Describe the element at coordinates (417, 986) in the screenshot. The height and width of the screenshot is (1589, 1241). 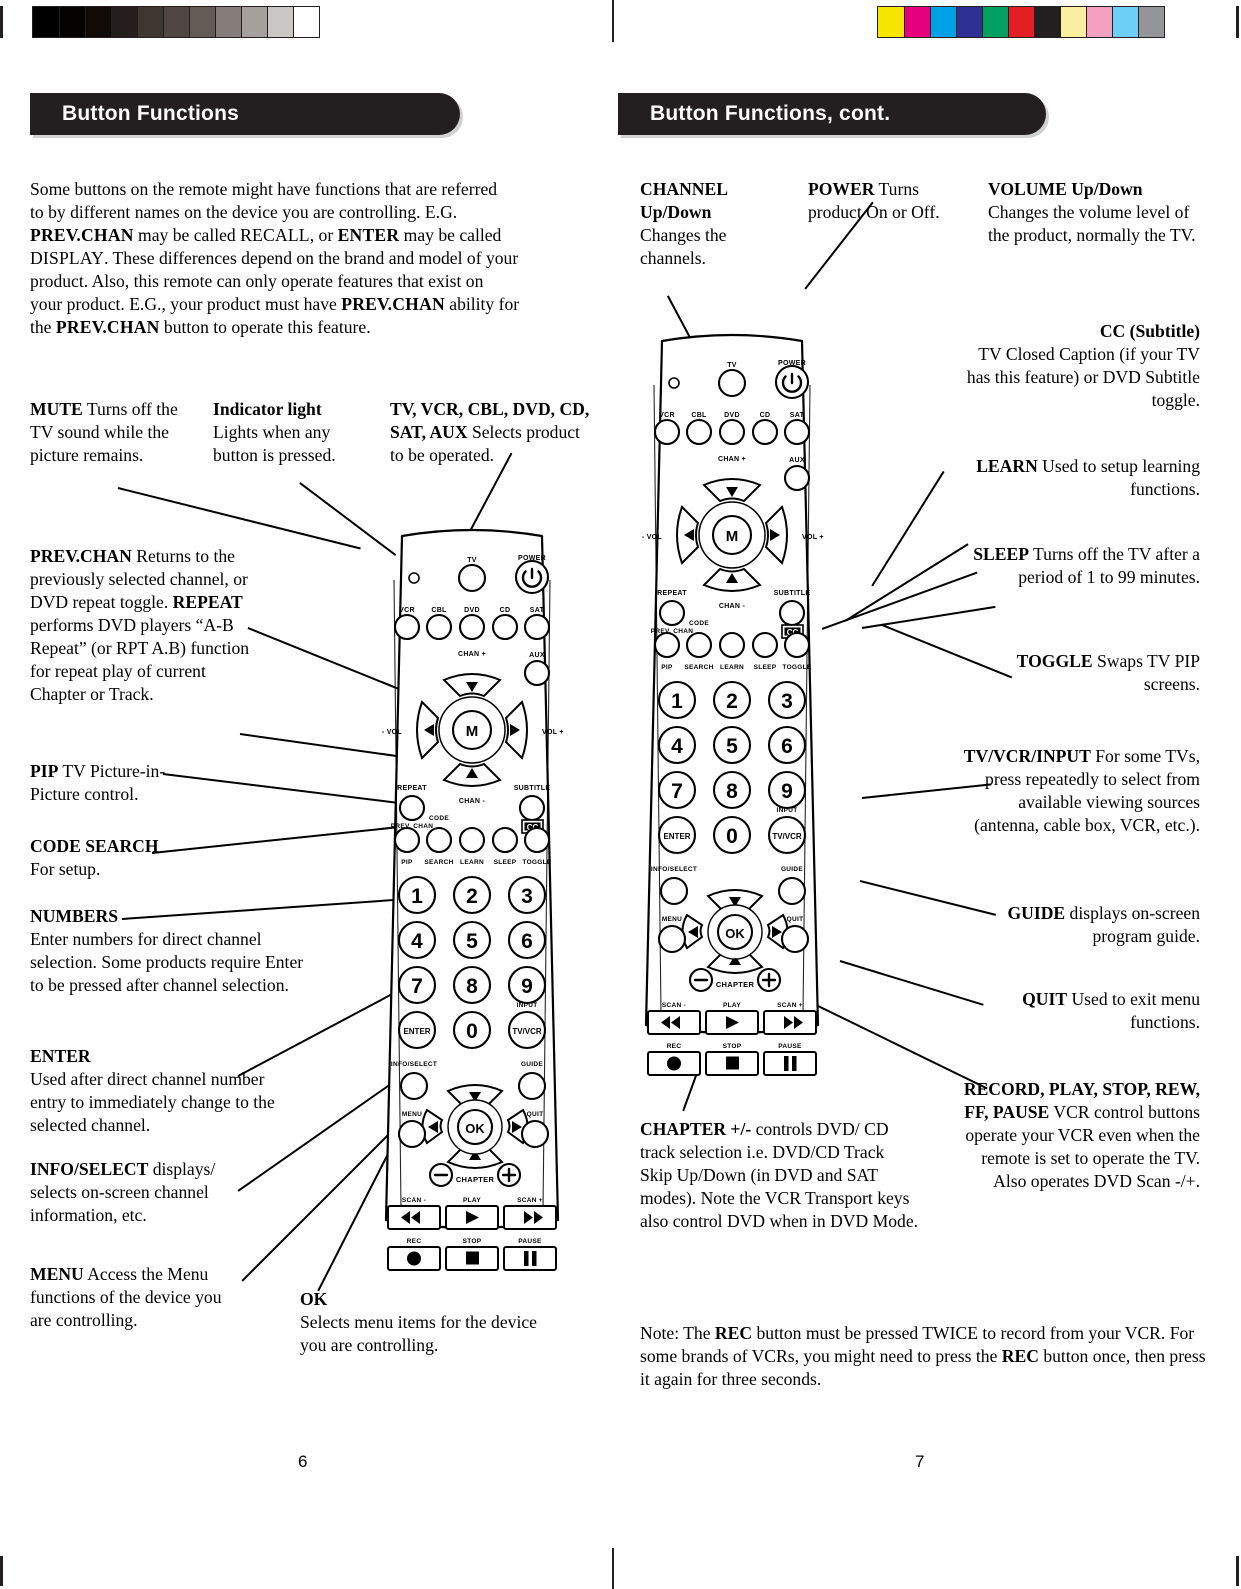
I see `svg-text: 7` at that location.